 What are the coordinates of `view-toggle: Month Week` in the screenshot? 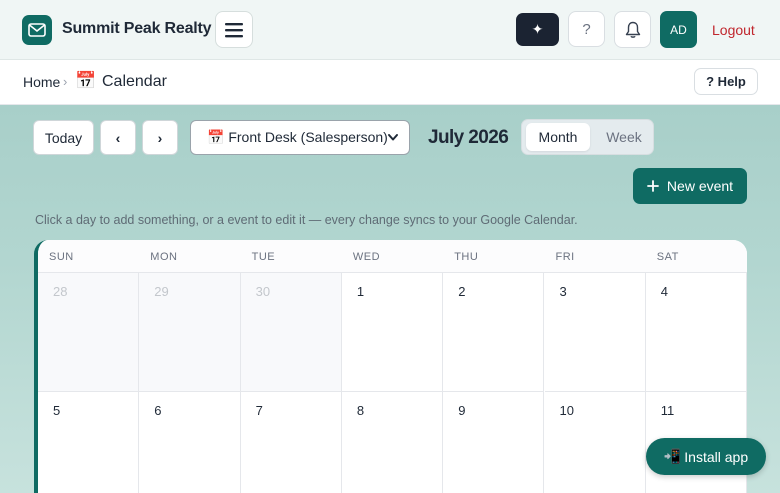 It's located at (587, 137).